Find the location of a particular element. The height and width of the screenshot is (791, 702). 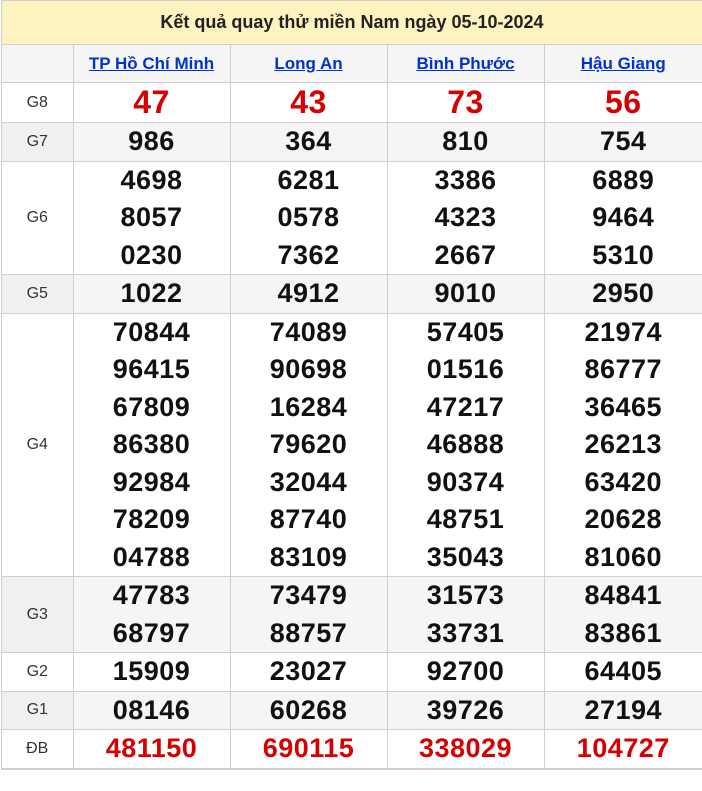

prize-number-cell: 754 is located at coordinates (622, 142).